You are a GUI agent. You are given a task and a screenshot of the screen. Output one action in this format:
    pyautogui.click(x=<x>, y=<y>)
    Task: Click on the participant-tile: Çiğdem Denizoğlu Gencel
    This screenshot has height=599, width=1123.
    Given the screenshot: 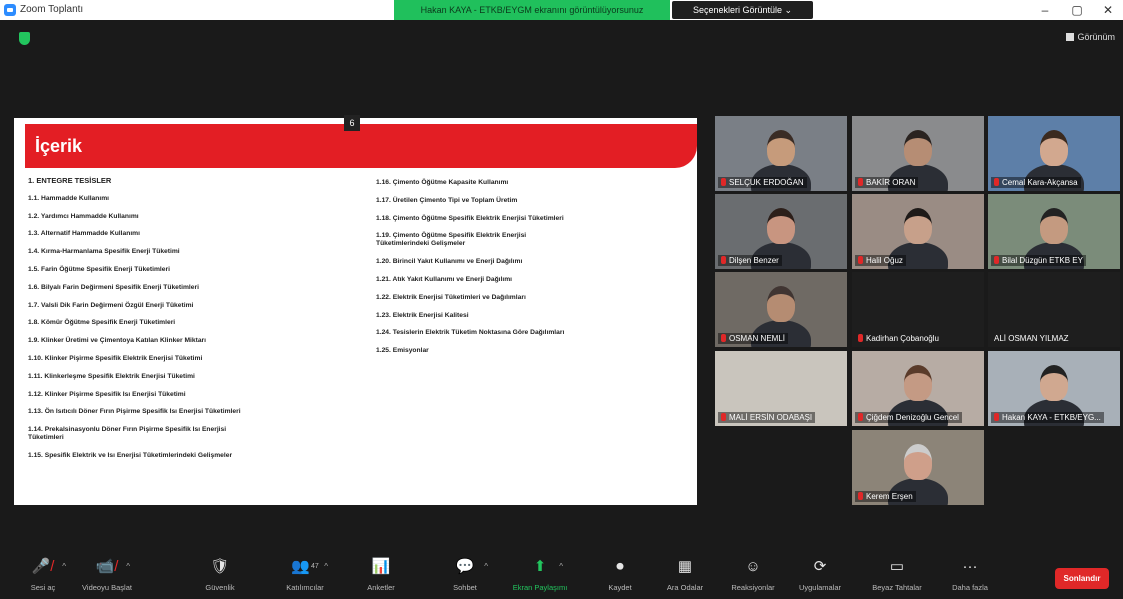 What is the action you would take?
    pyautogui.click(x=918, y=388)
    